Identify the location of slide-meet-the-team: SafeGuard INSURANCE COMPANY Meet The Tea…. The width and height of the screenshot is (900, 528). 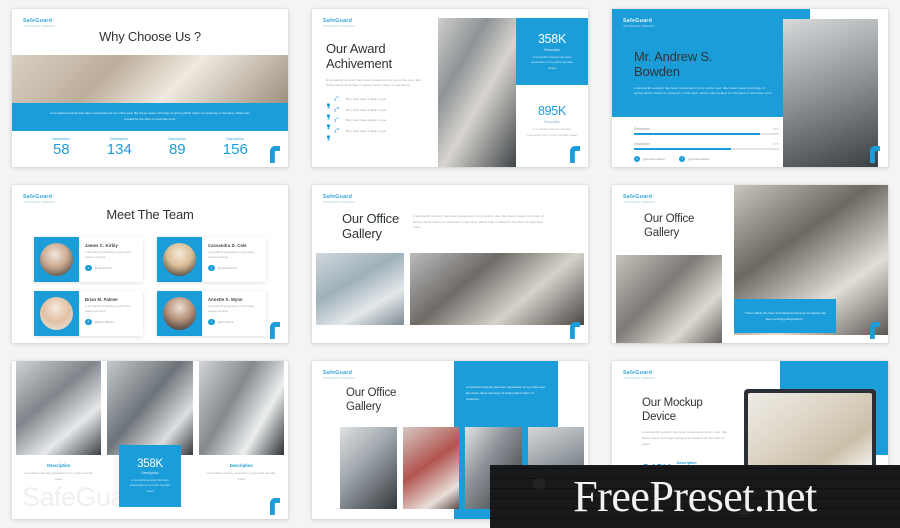
(150, 264).